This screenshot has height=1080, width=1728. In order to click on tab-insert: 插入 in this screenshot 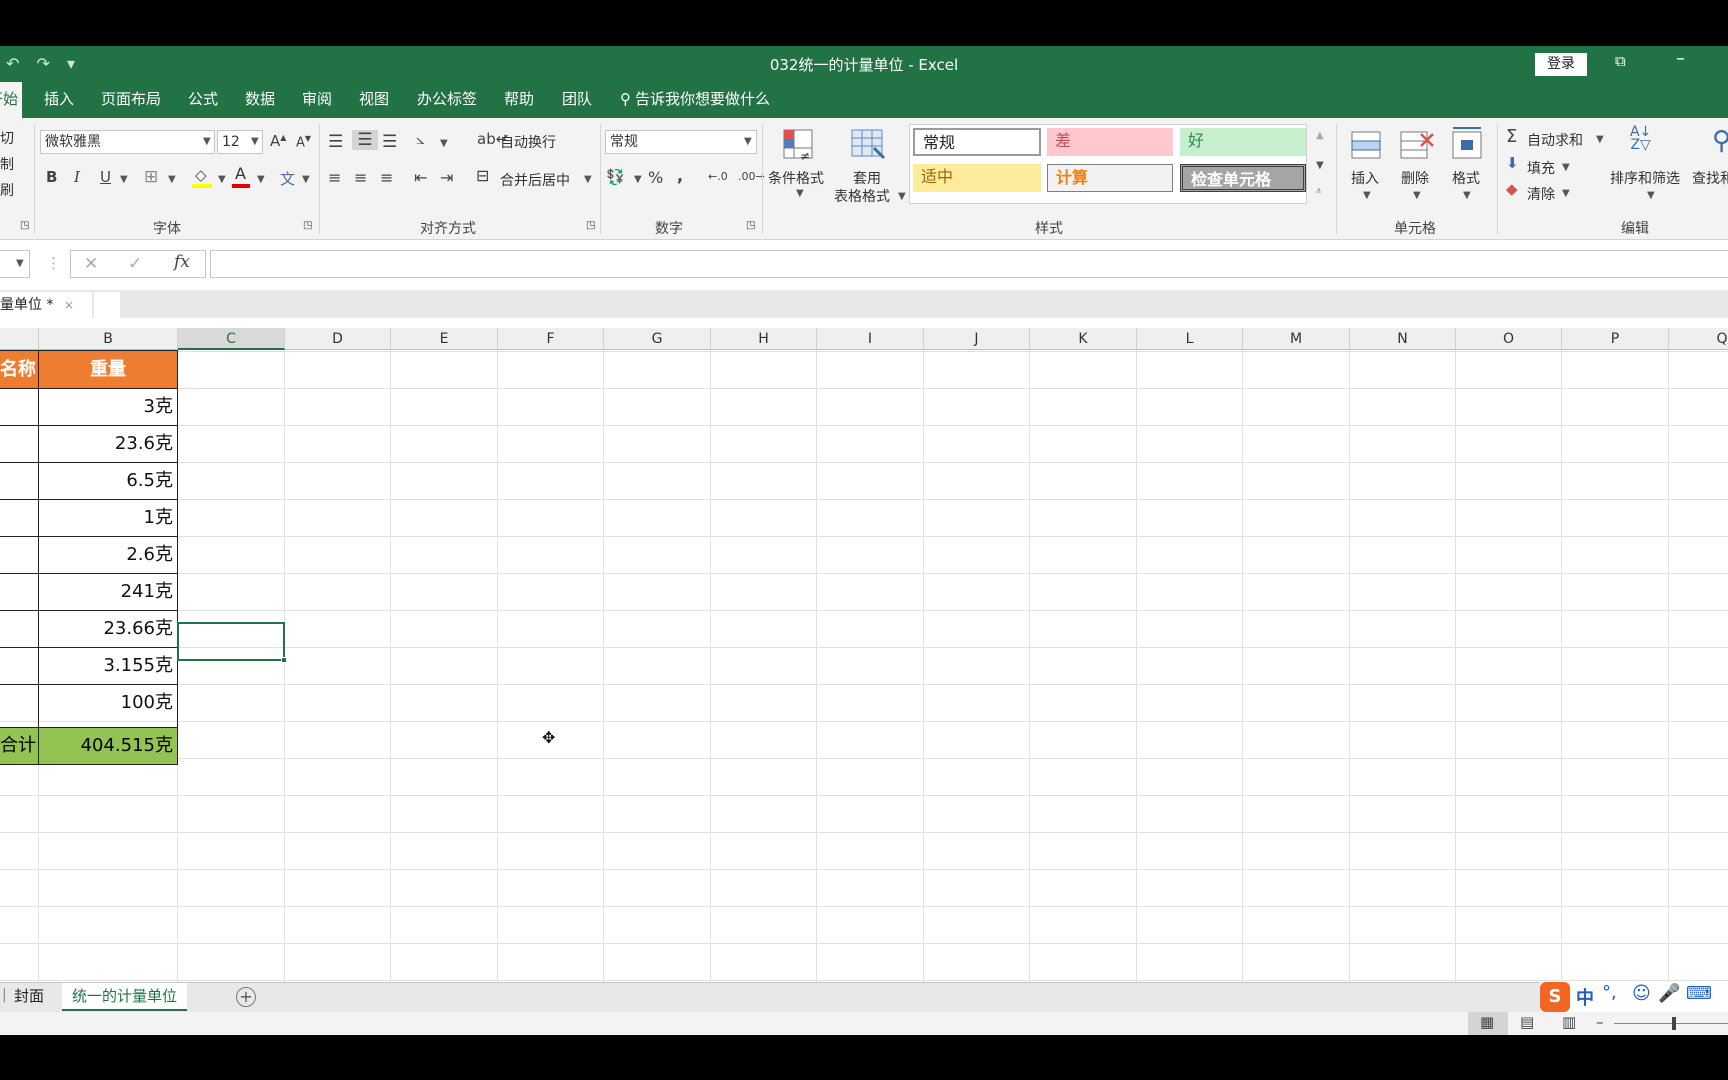, I will do `click(59, 100)`.